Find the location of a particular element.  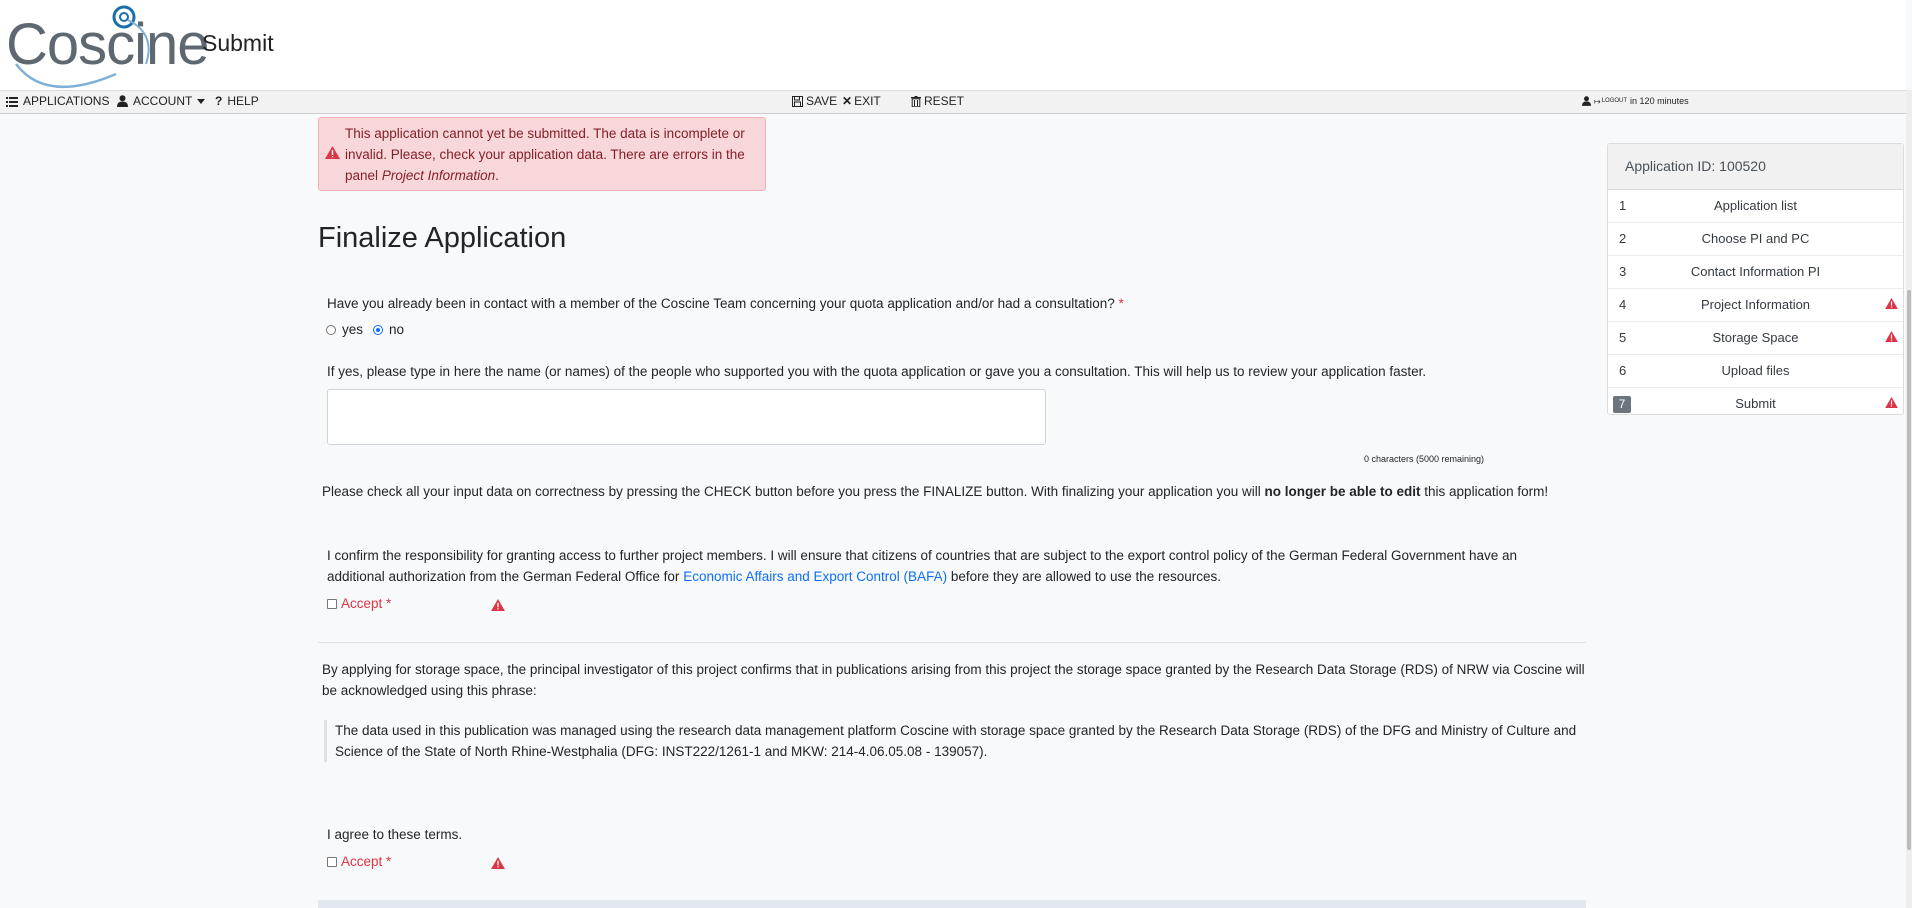

app-header: Coscine Submit is located at coordinates (953, 45).